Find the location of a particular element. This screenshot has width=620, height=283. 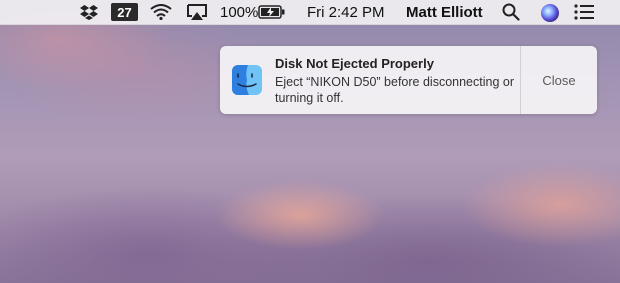

user-name: Matt Elliott is located at coordinates (444, 12).